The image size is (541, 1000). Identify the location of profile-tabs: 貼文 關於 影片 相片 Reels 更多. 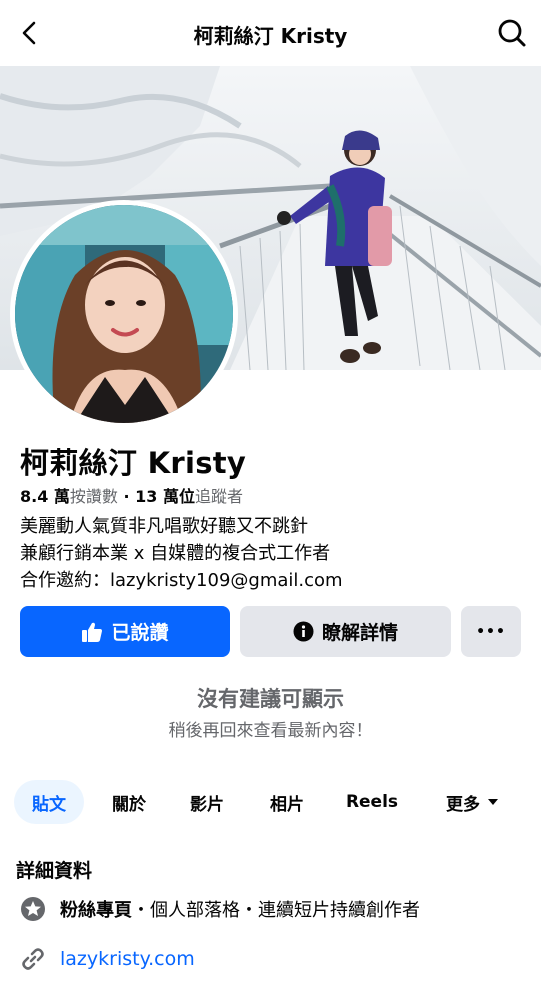
(269, 802).